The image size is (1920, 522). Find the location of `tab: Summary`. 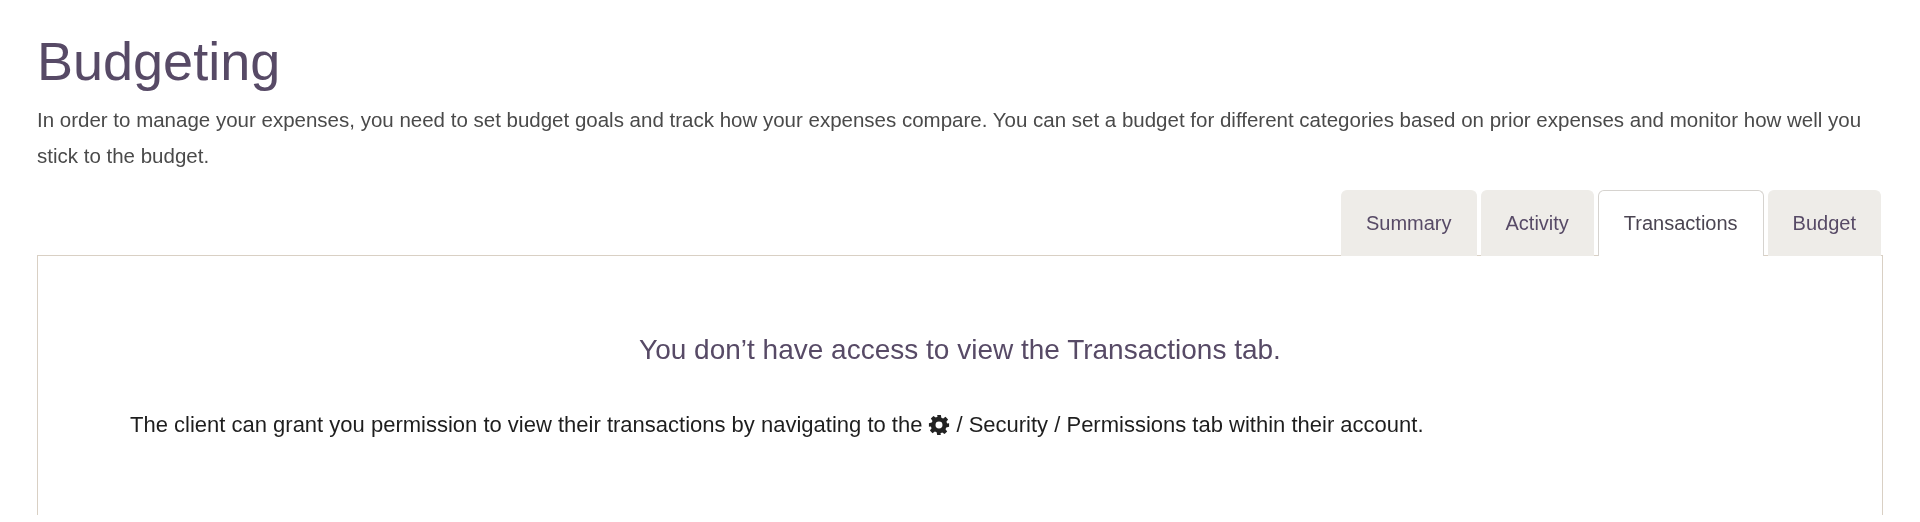

tab: Summary is located at coordinates (1408, 223).